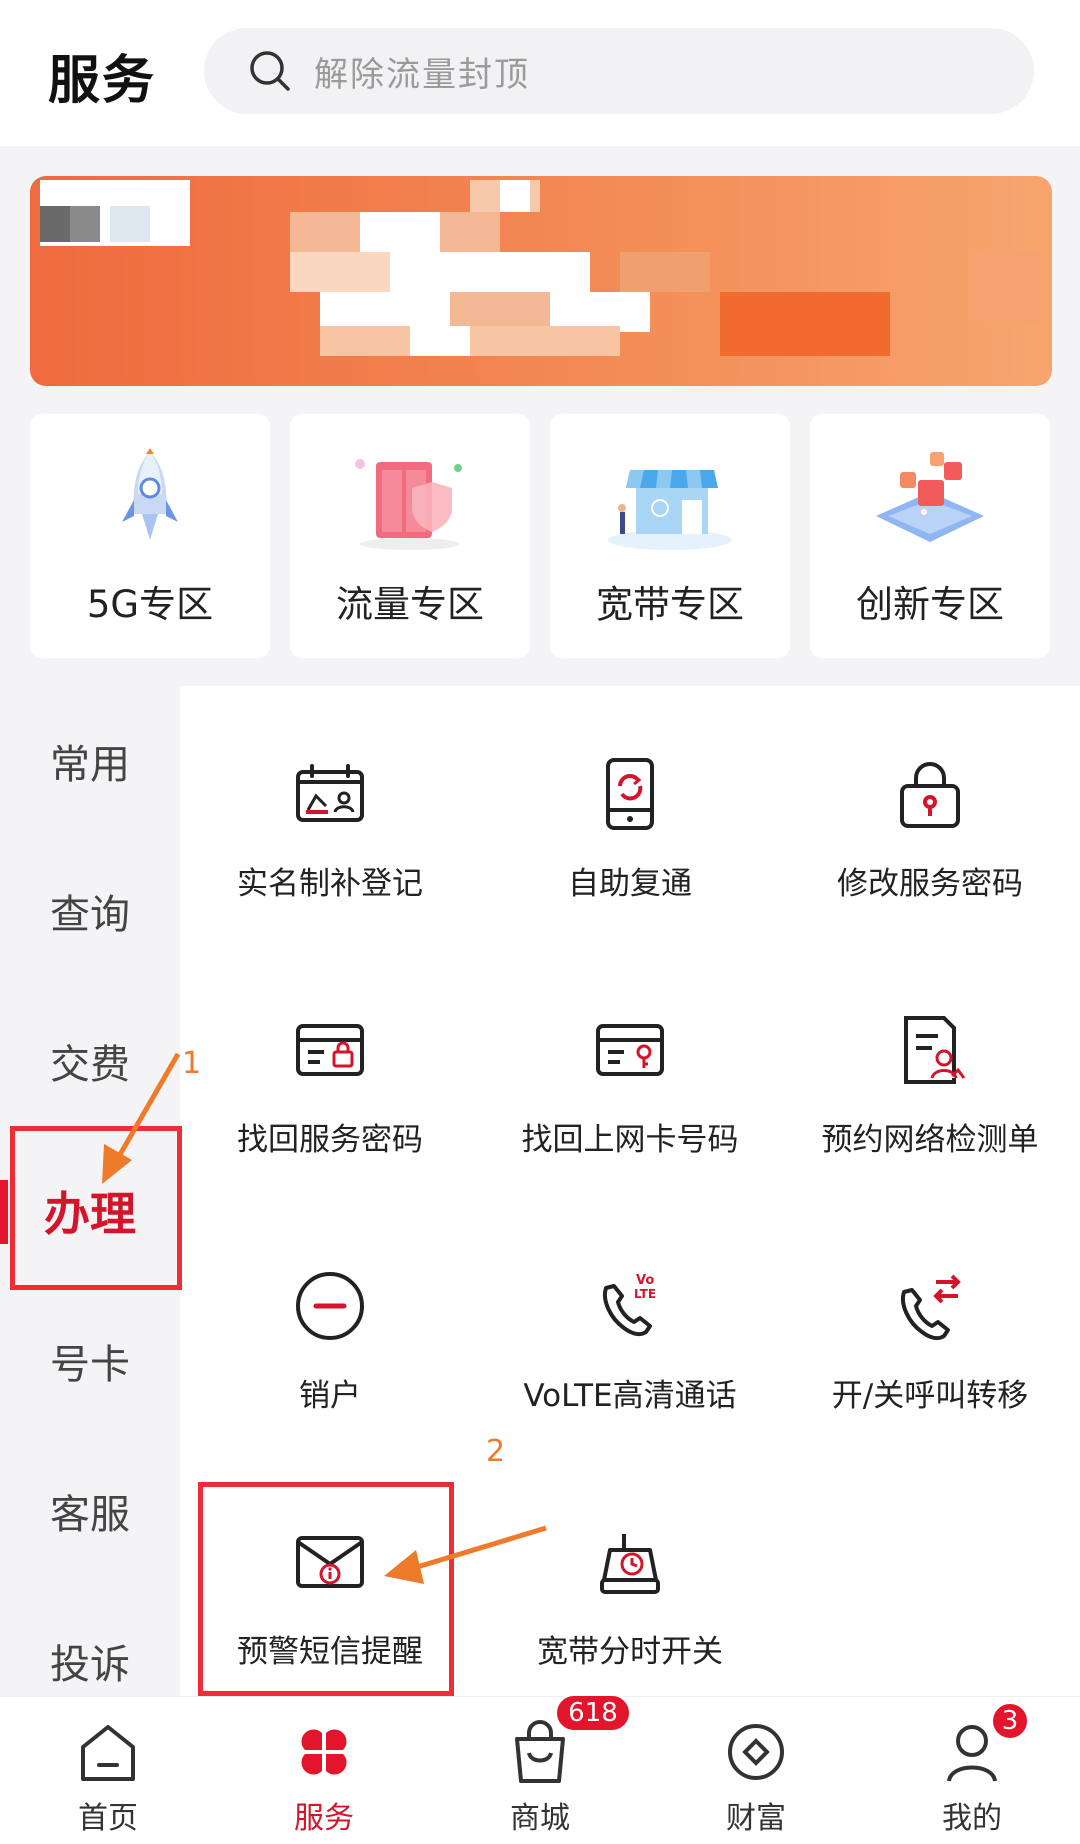 The width and height of the screenshot is (1080, 1844). I want to click on nav-service: 服务, so click(324, 1778).